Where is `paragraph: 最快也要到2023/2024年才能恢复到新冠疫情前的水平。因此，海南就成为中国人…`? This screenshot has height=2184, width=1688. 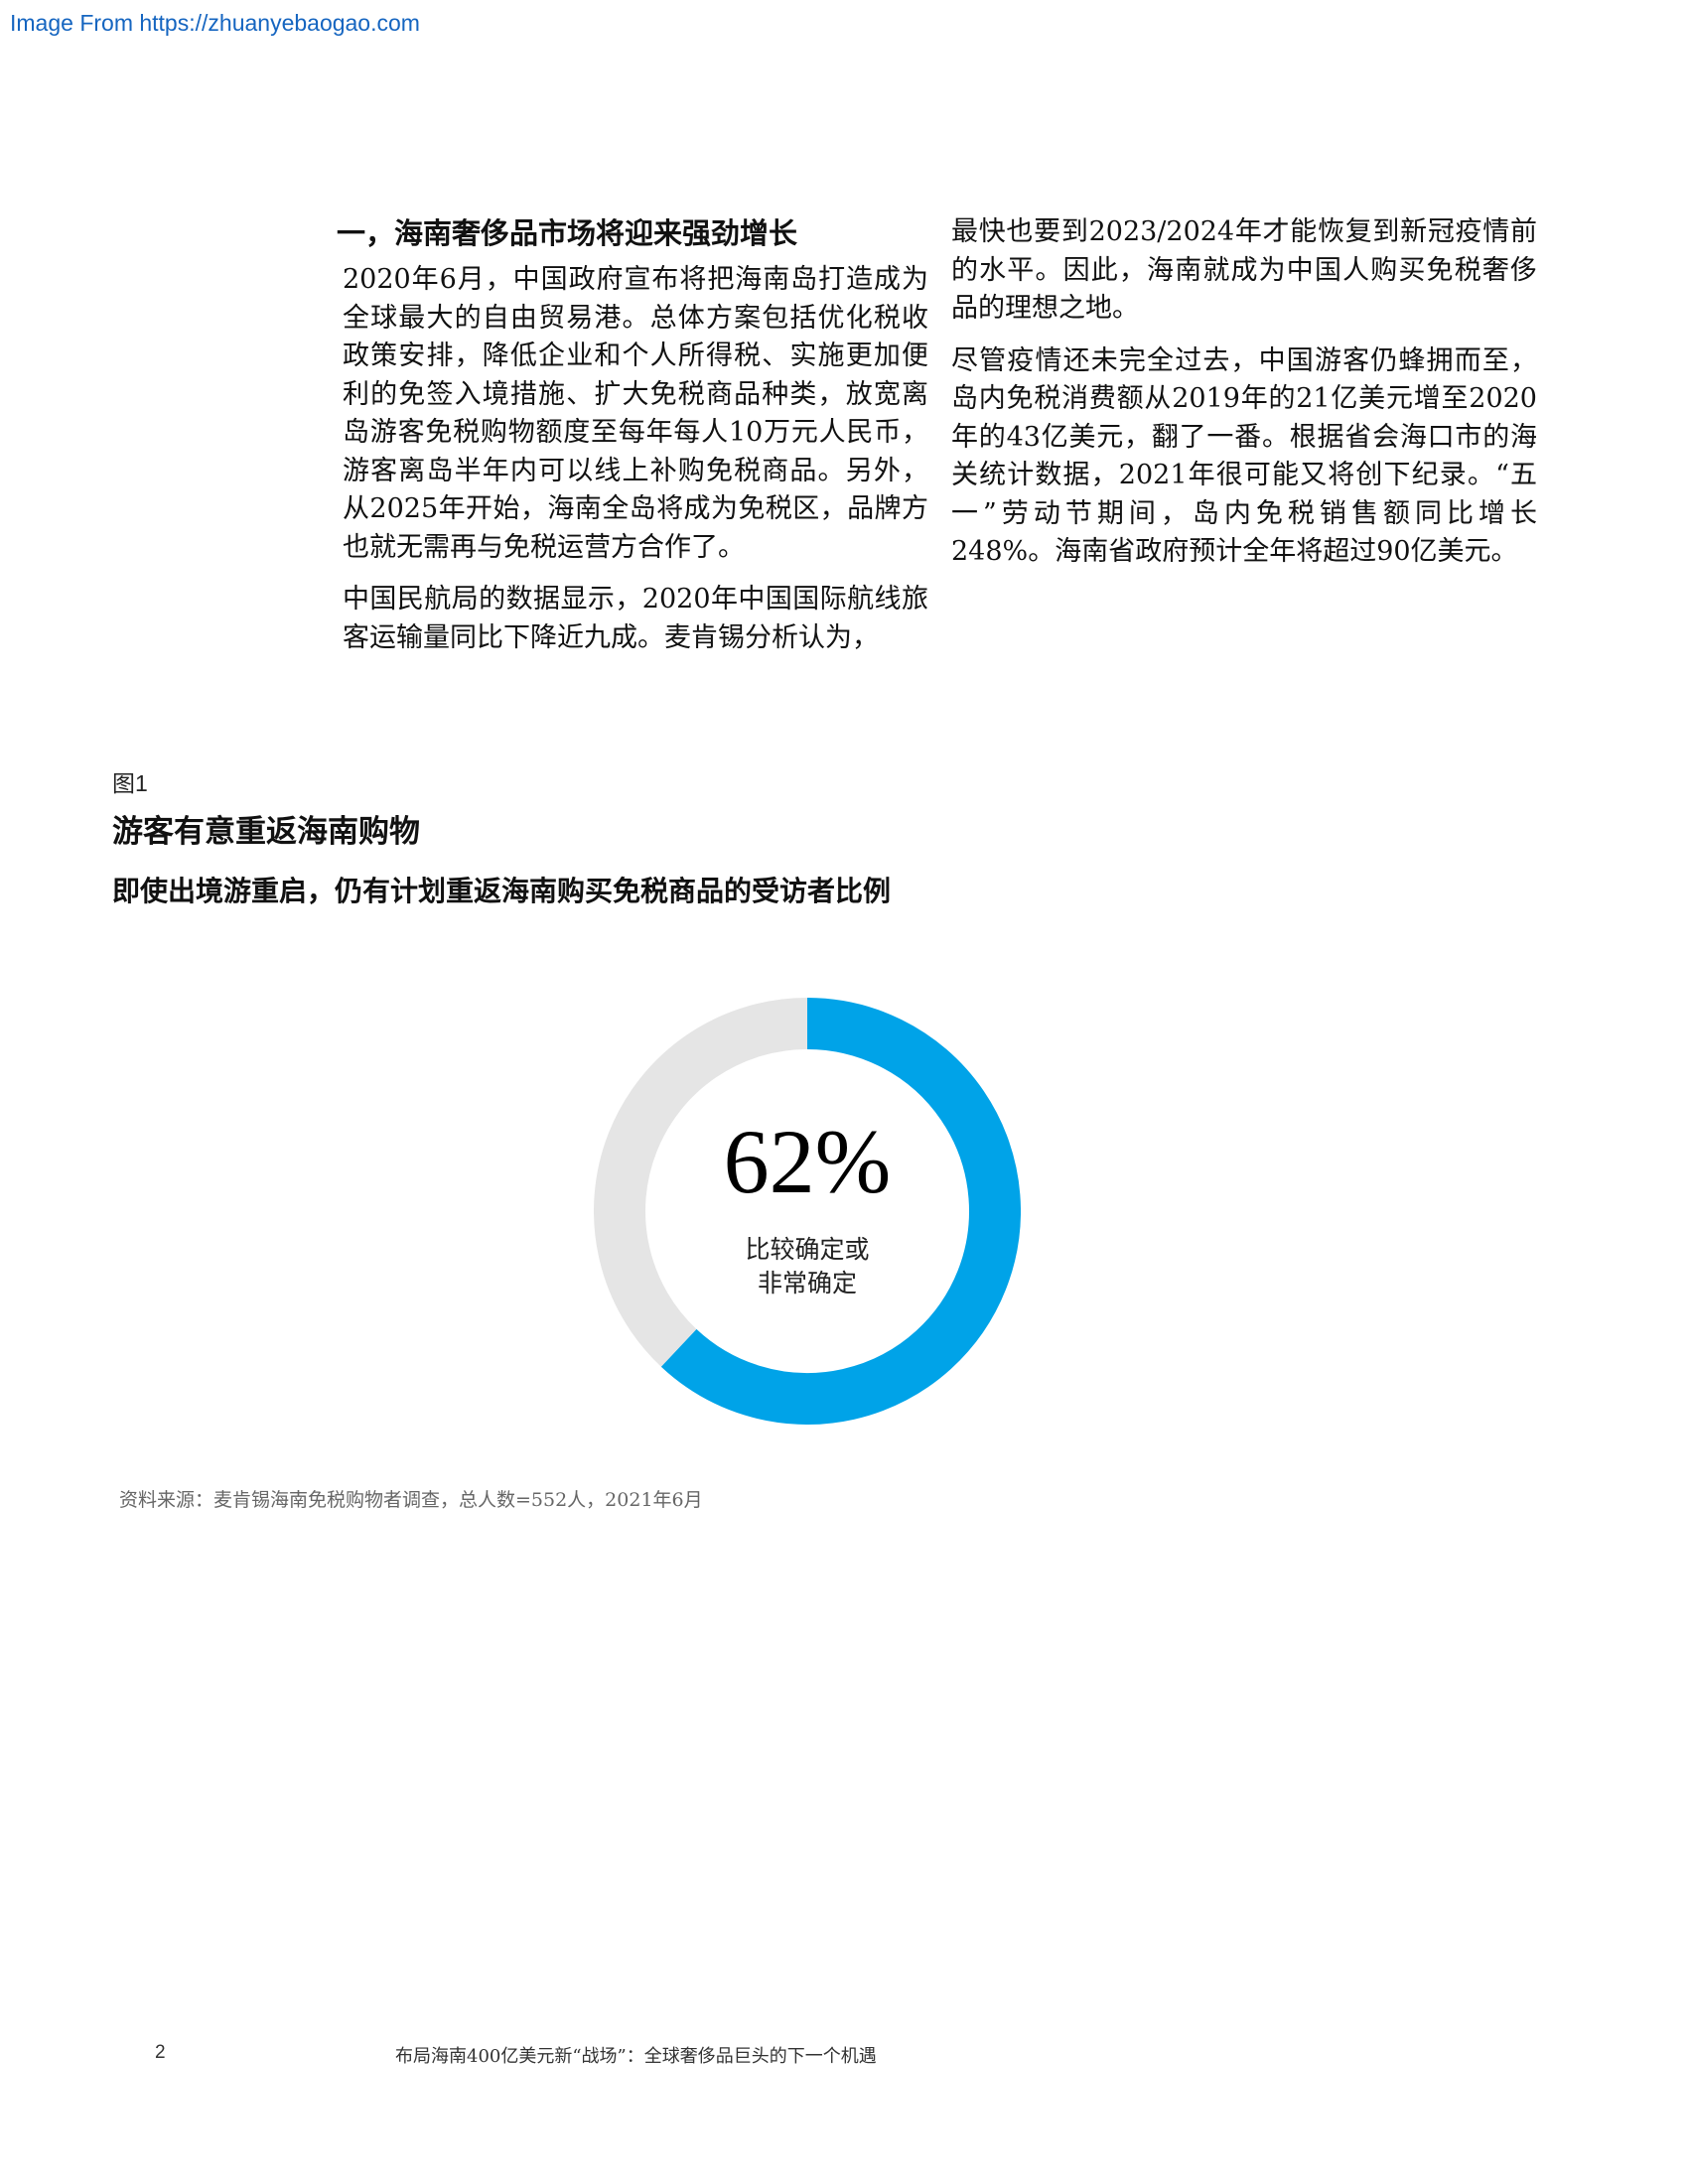
paragraph: 最快也要到2023/2024年才能恢复到新冠疫情前的水平。因此，海南就成为中国人… is located at coordinates (1244, 270).